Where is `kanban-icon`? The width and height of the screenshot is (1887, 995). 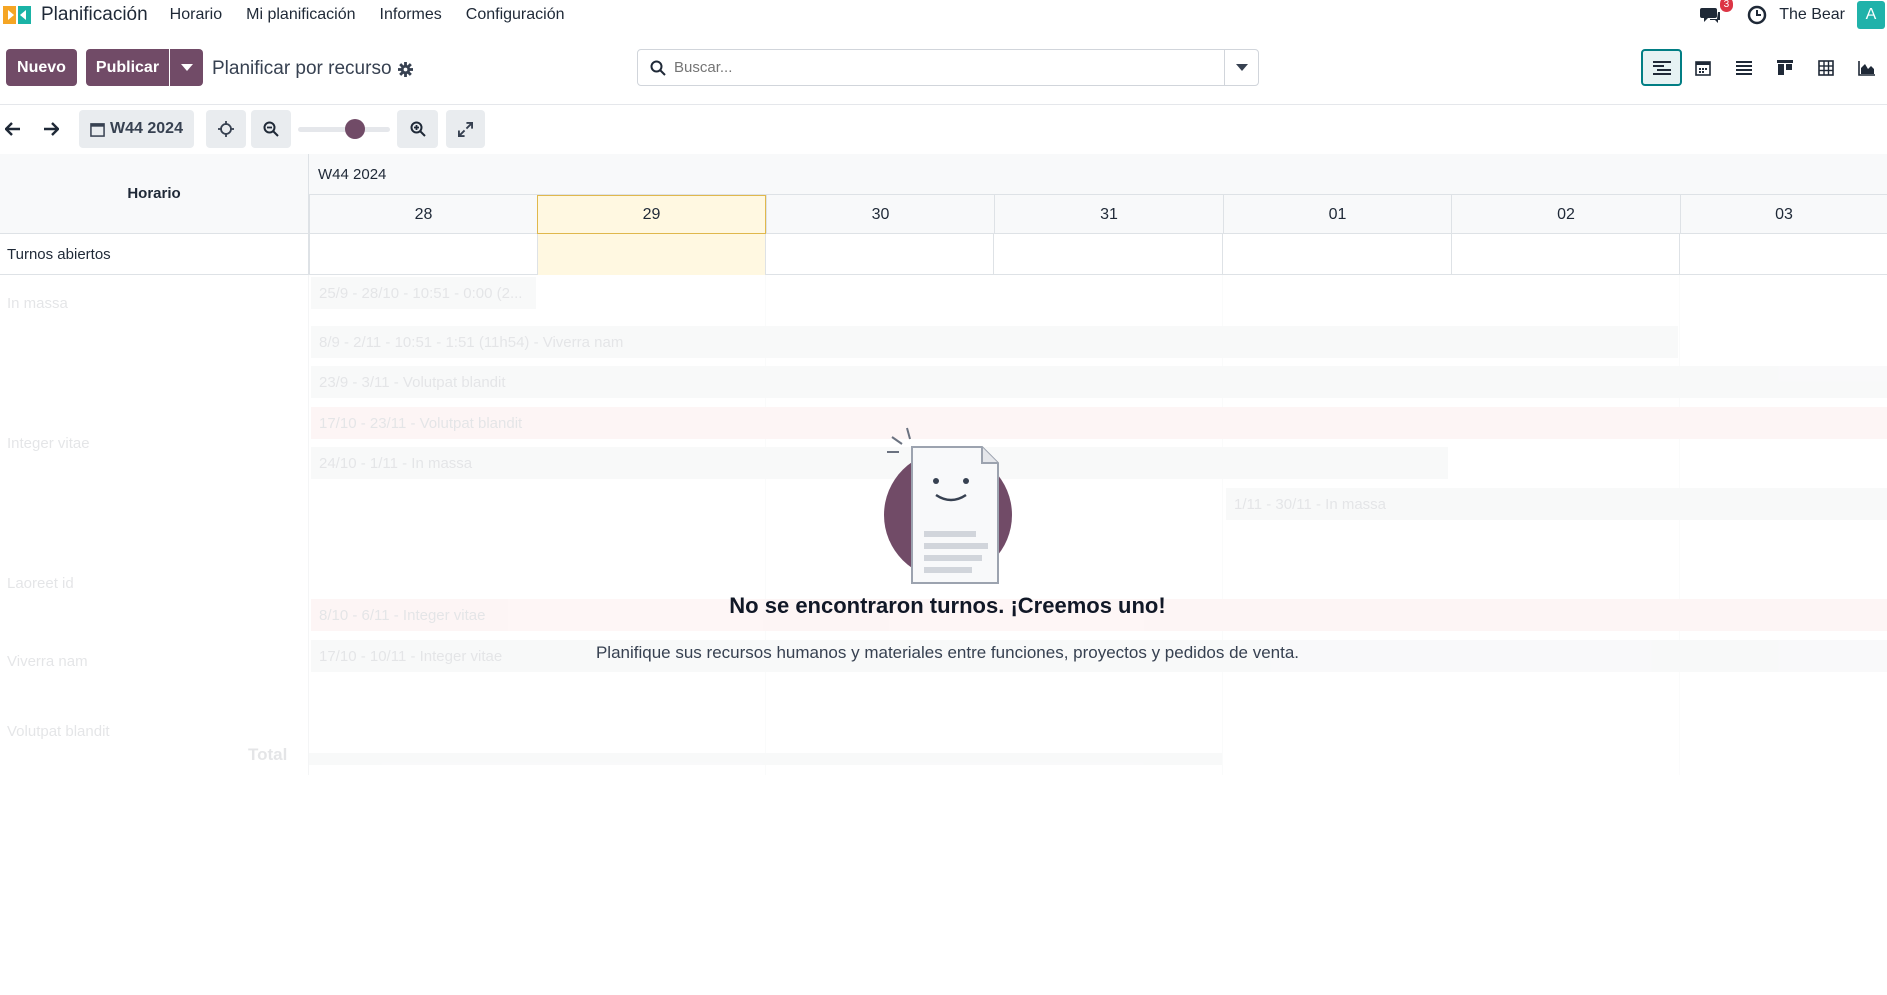 kanban-icon is located at coordinates (1784, 67).